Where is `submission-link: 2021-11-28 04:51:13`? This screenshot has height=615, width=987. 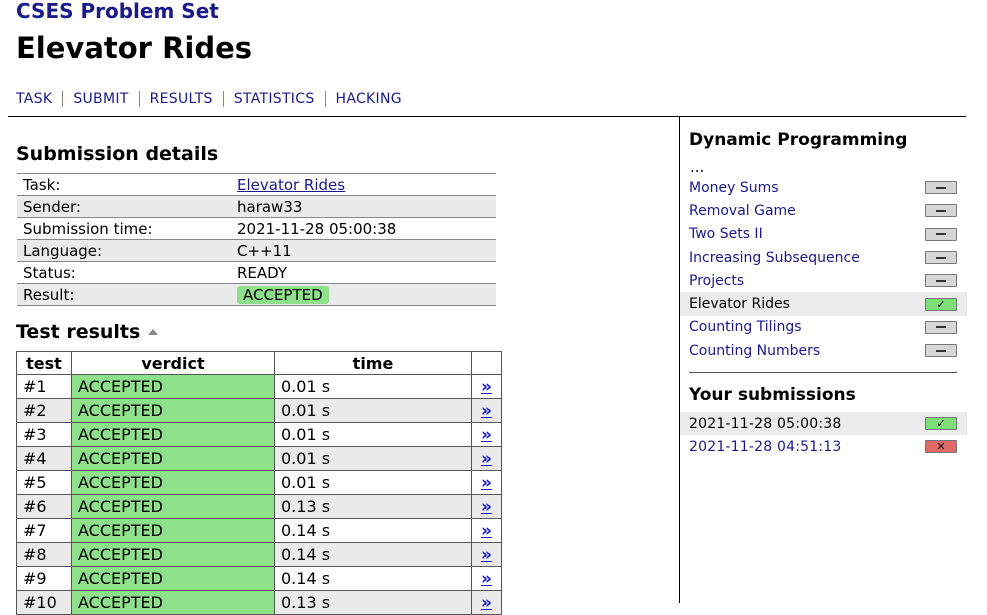
submission-link: 2021-11-28 04:51:13 is located at coordinates (765, 447).